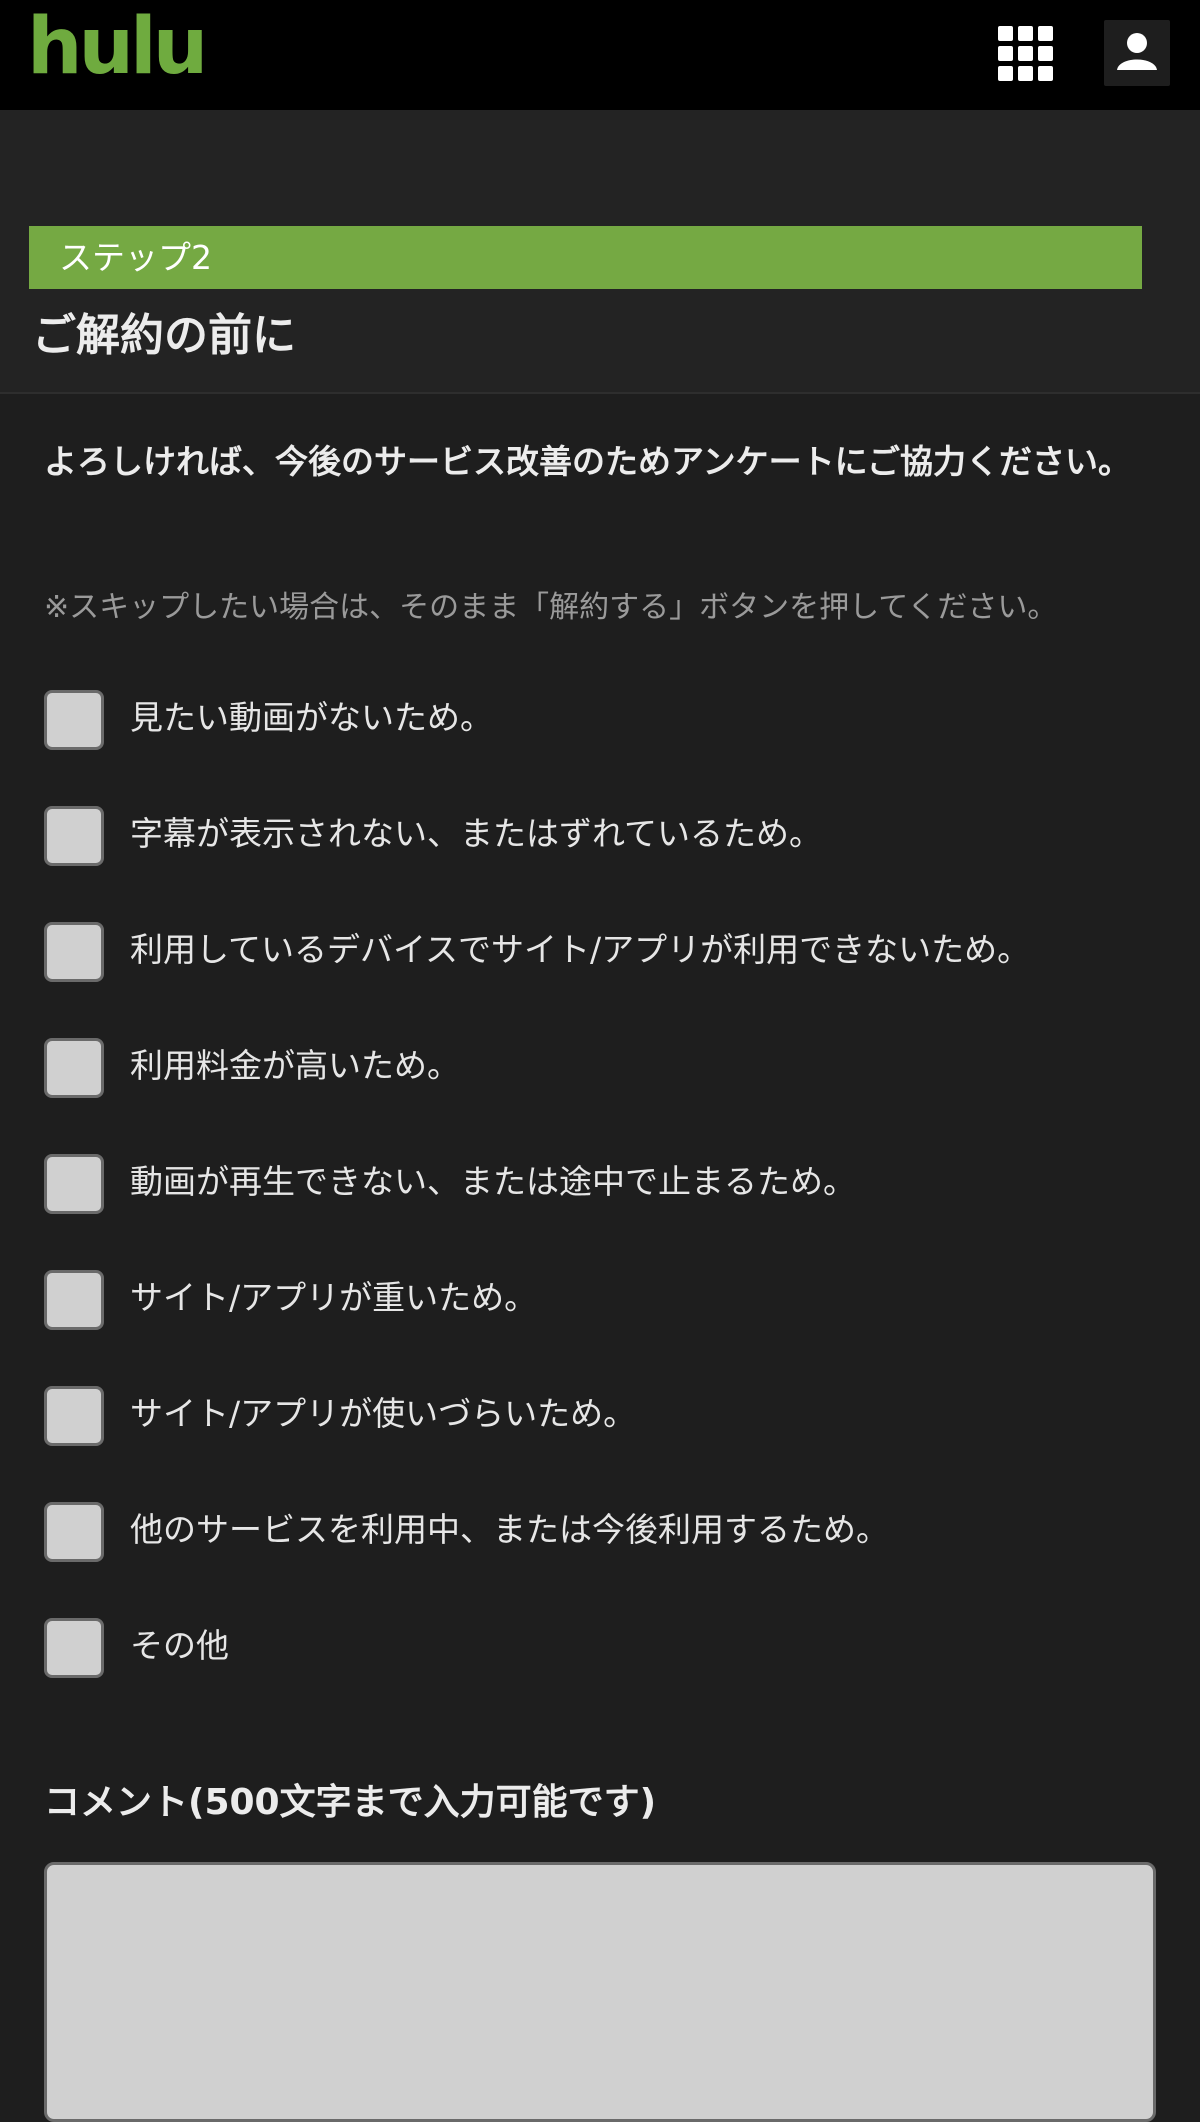 This screenshot has height=2122, width=1200. I want to click on page-title: ご解約の前に, so click(164, 335).